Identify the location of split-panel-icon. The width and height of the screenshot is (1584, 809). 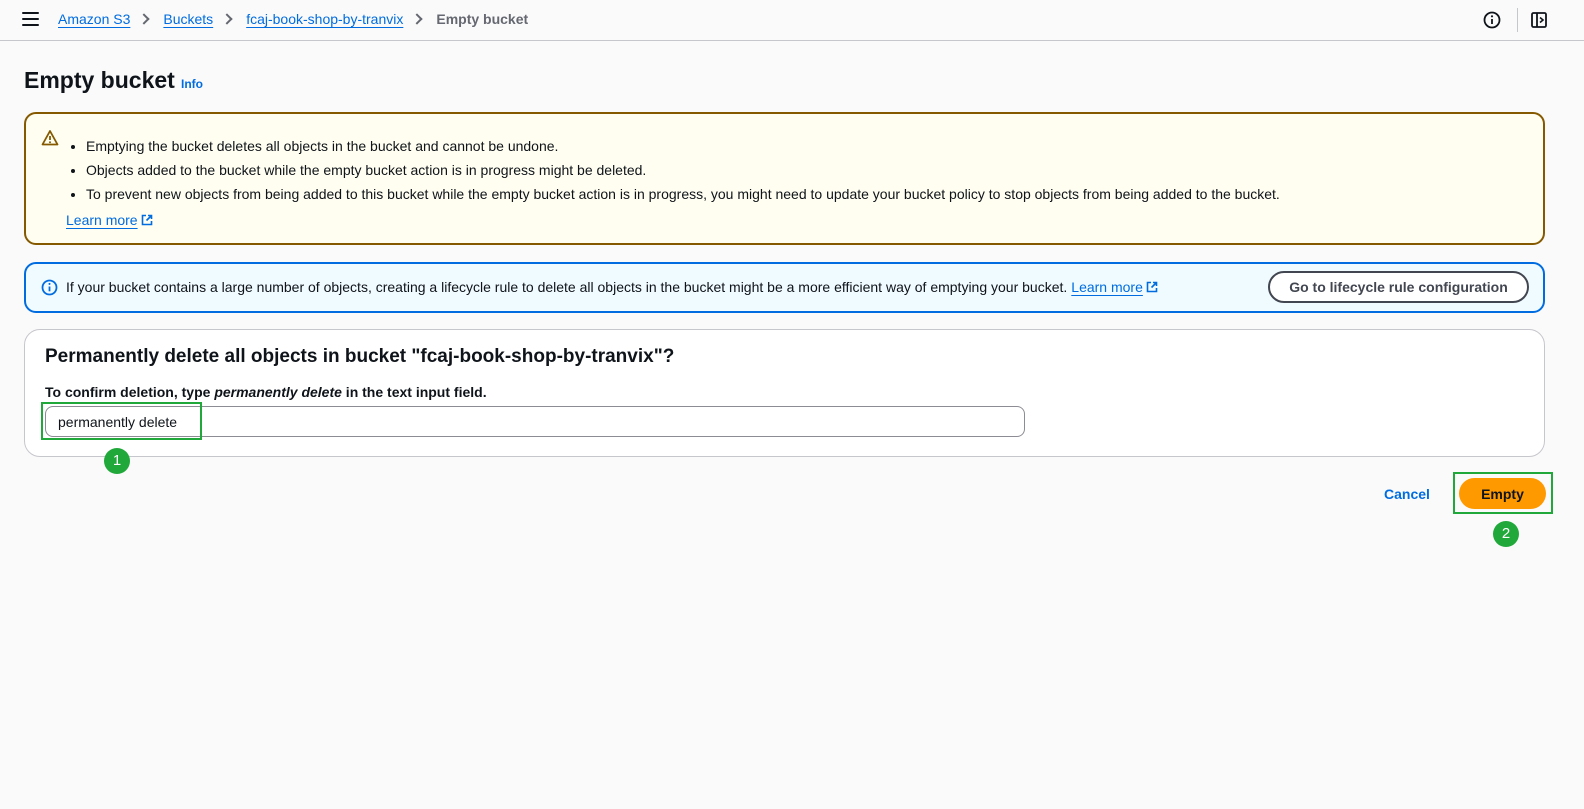
(1539, 20).